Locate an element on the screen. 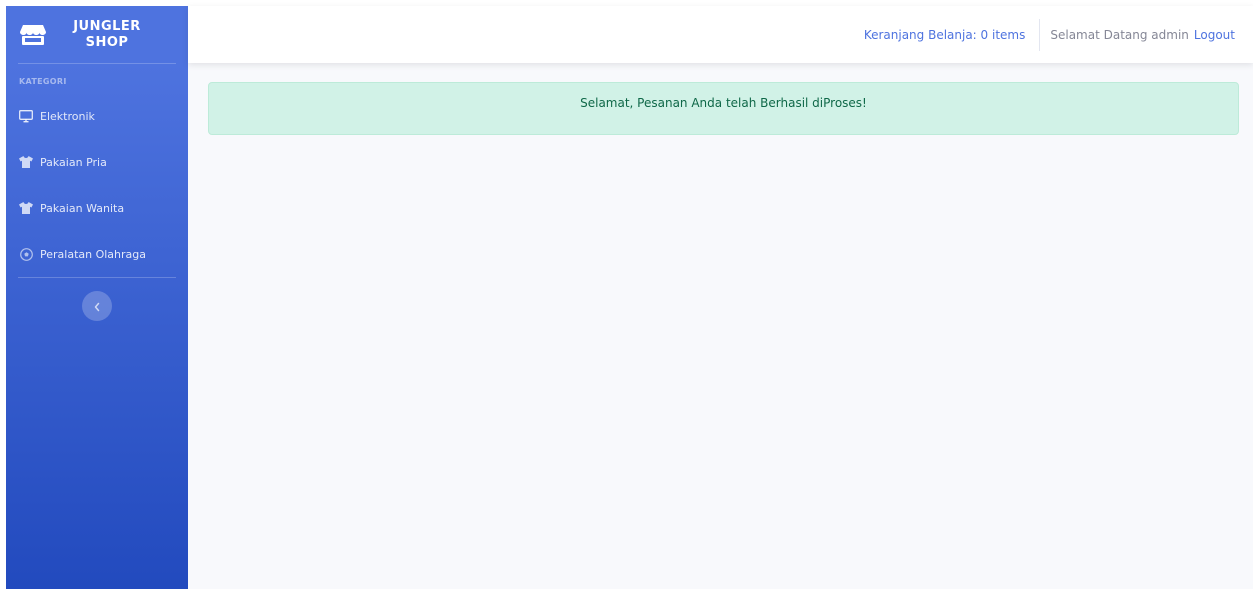  sidebar-item-label: Pakaian Wanita is located at coordinates (82, 208).